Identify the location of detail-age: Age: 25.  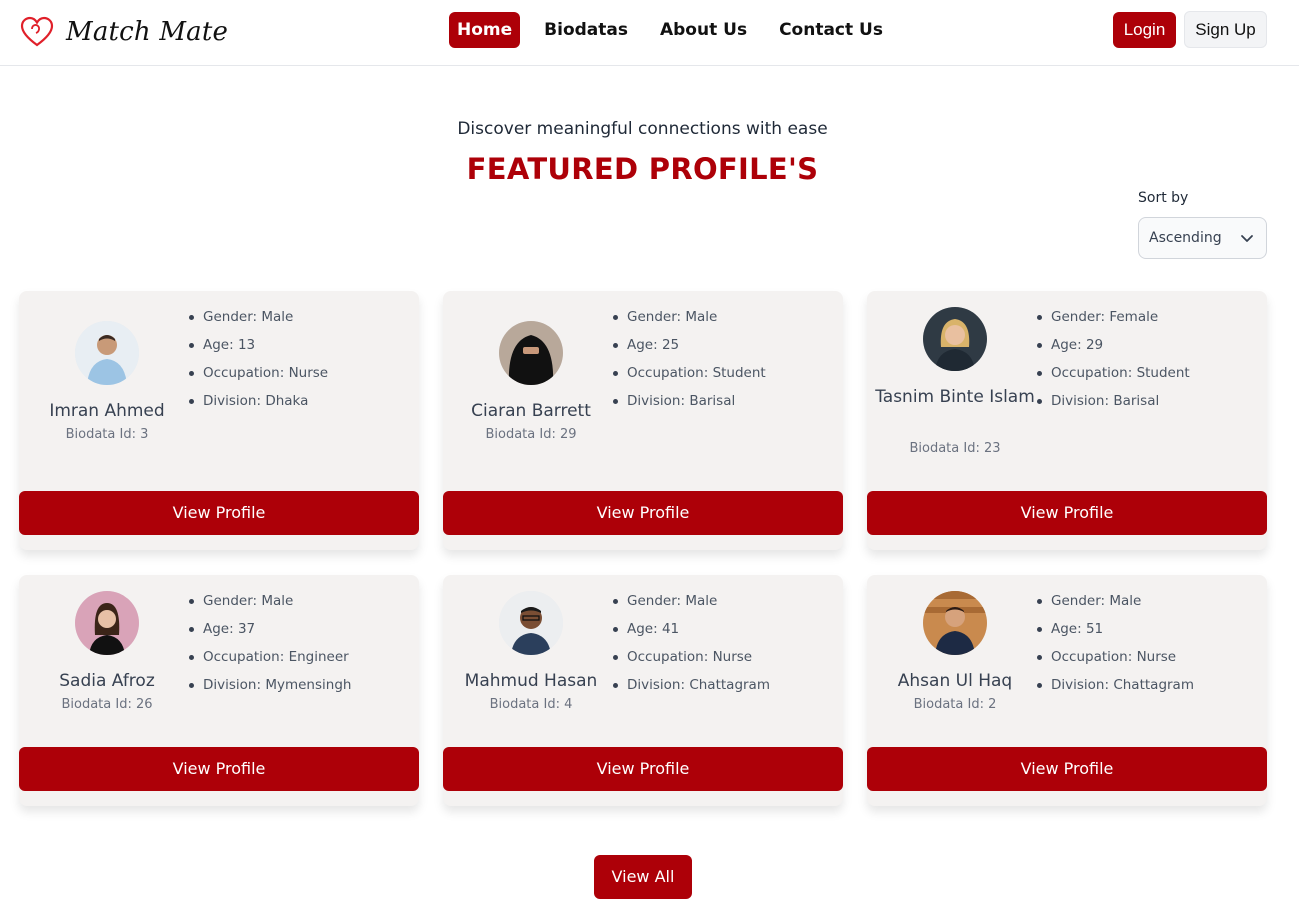
(689, 347).